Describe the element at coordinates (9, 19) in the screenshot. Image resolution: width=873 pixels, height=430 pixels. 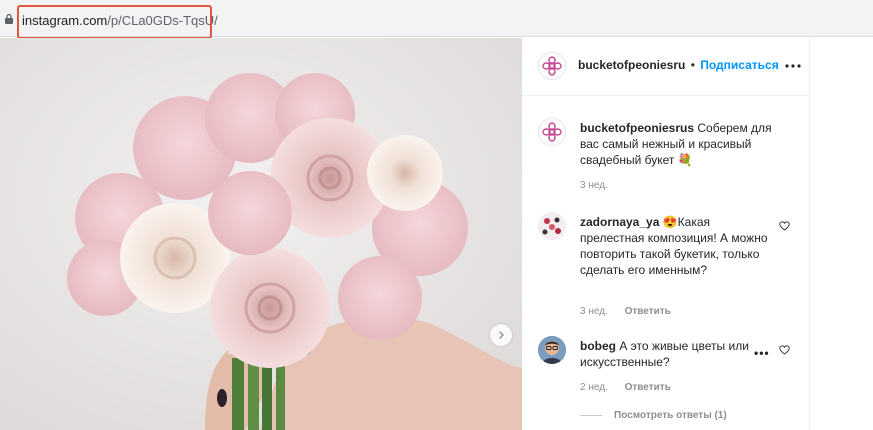
I see `lock-icon` at that location.